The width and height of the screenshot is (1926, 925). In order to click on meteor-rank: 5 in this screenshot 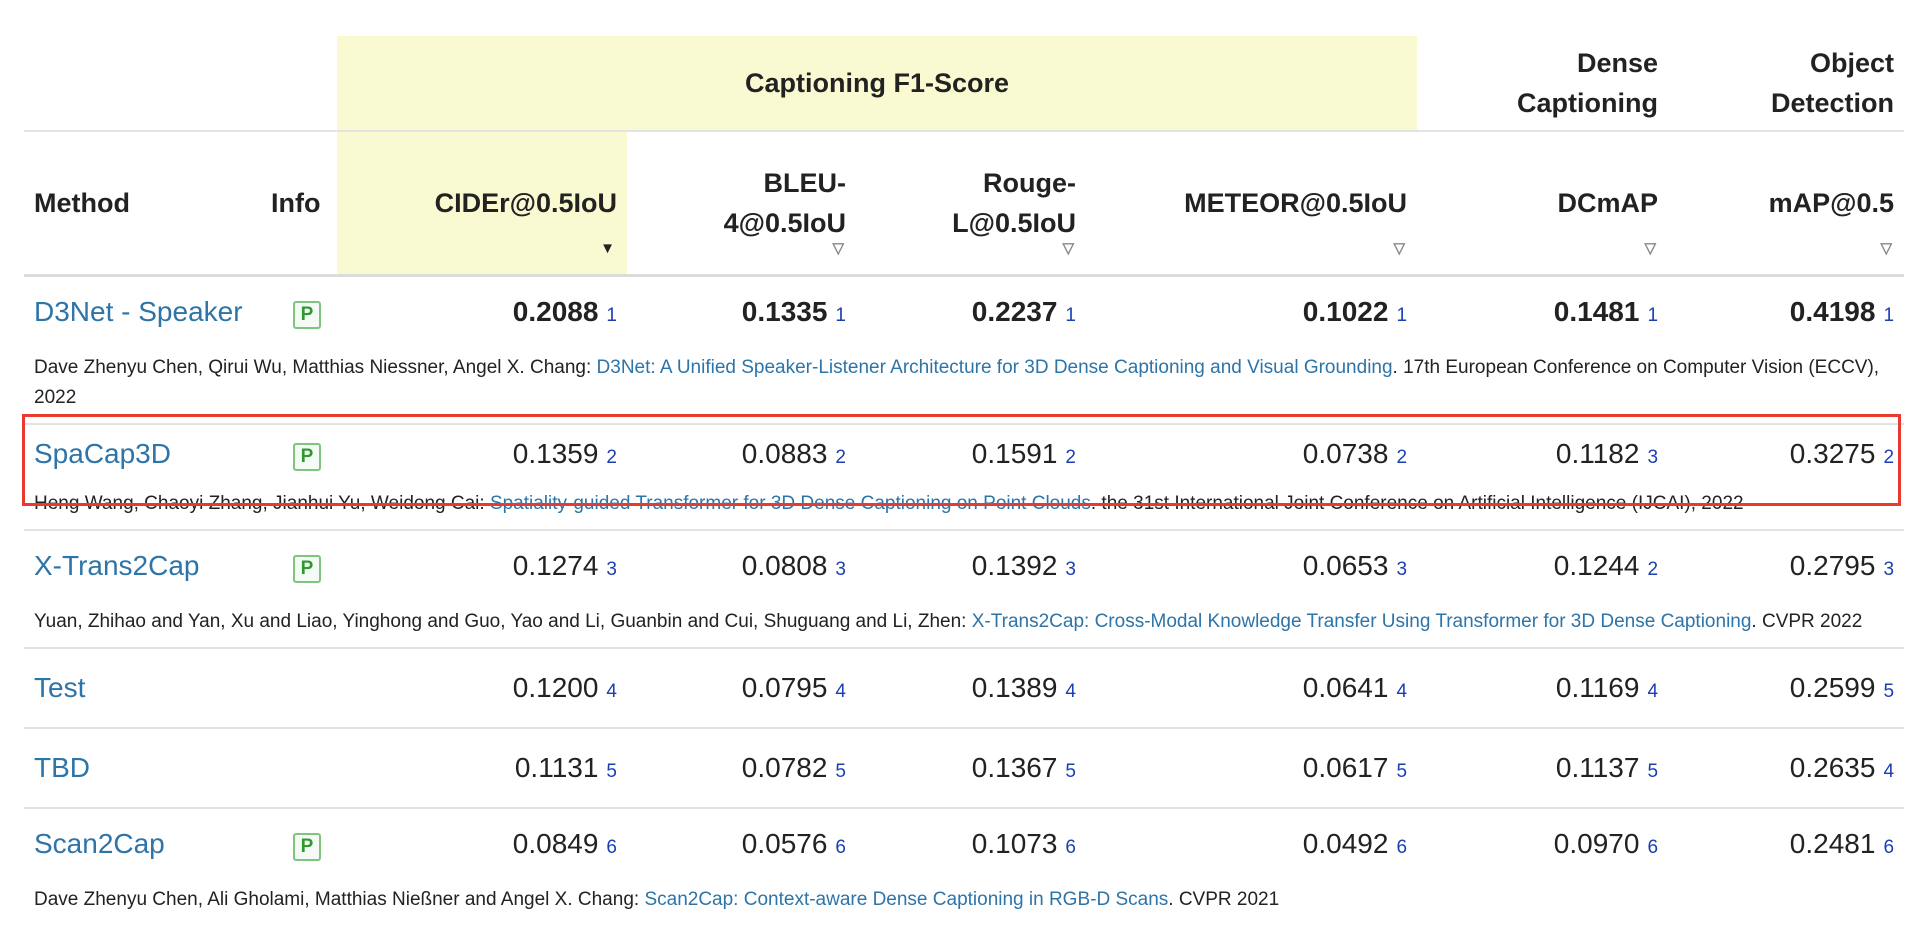, I will do `click(1402, 771)`.